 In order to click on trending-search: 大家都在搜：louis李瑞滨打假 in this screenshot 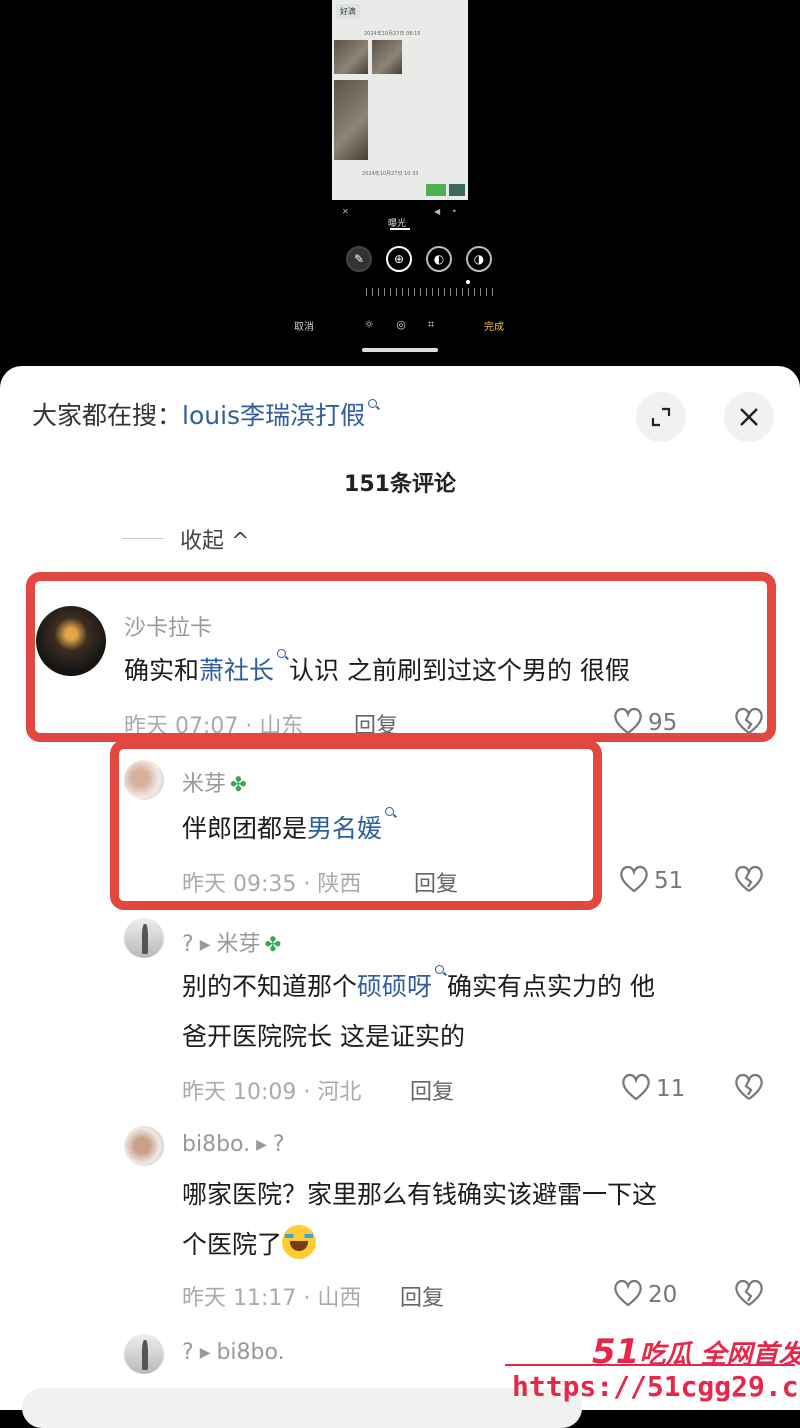, I will do `click(206, 414)`.